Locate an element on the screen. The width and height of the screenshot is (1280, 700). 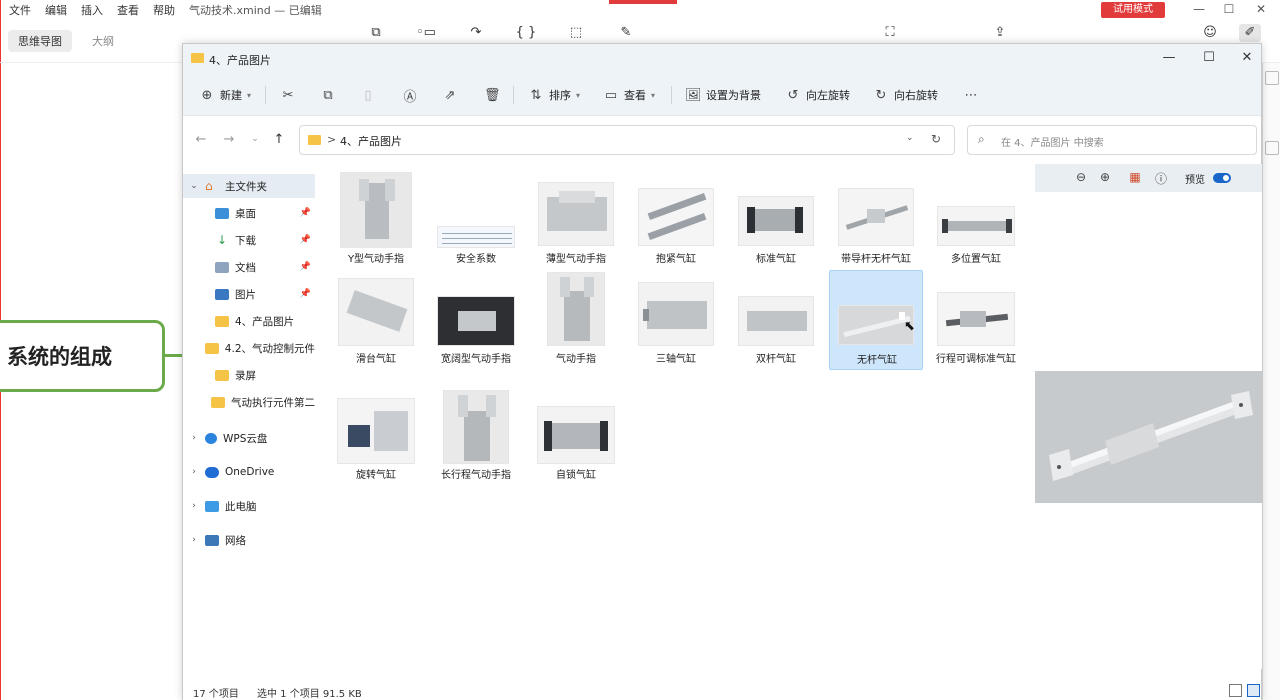
nav-item-home: ⌄ ⌂ 主文件夹 is located at coordinates (249, 186).